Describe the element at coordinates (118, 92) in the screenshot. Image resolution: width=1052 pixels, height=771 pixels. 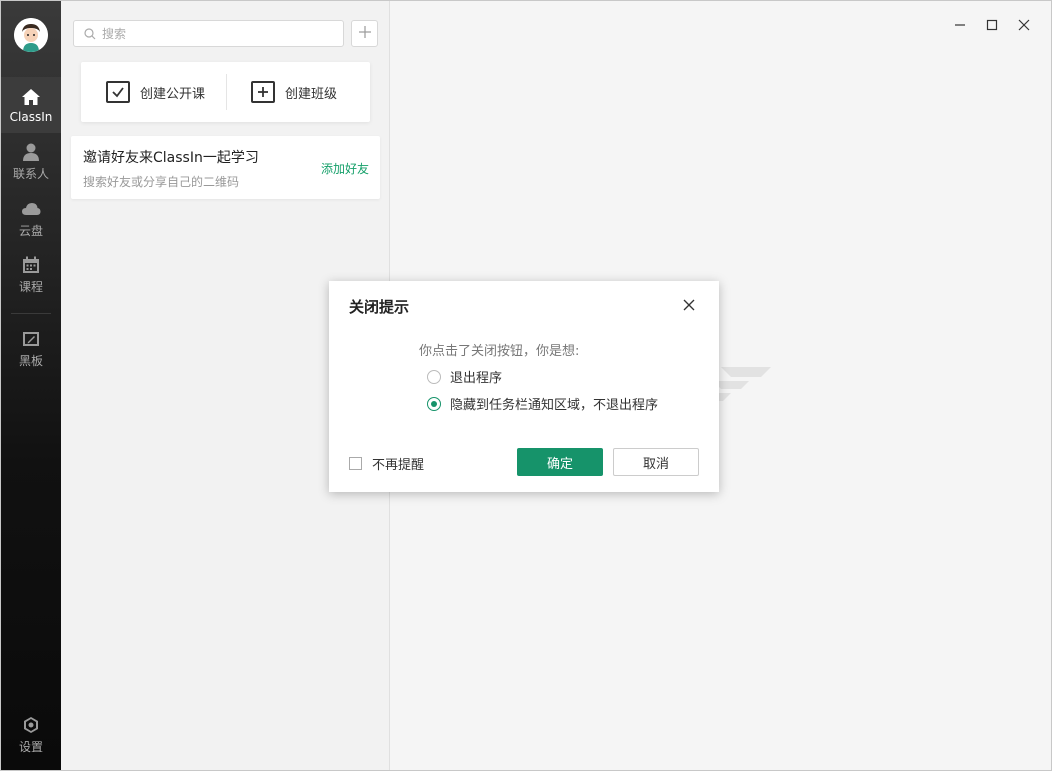
I see `checkbox-square-icon` at that location.